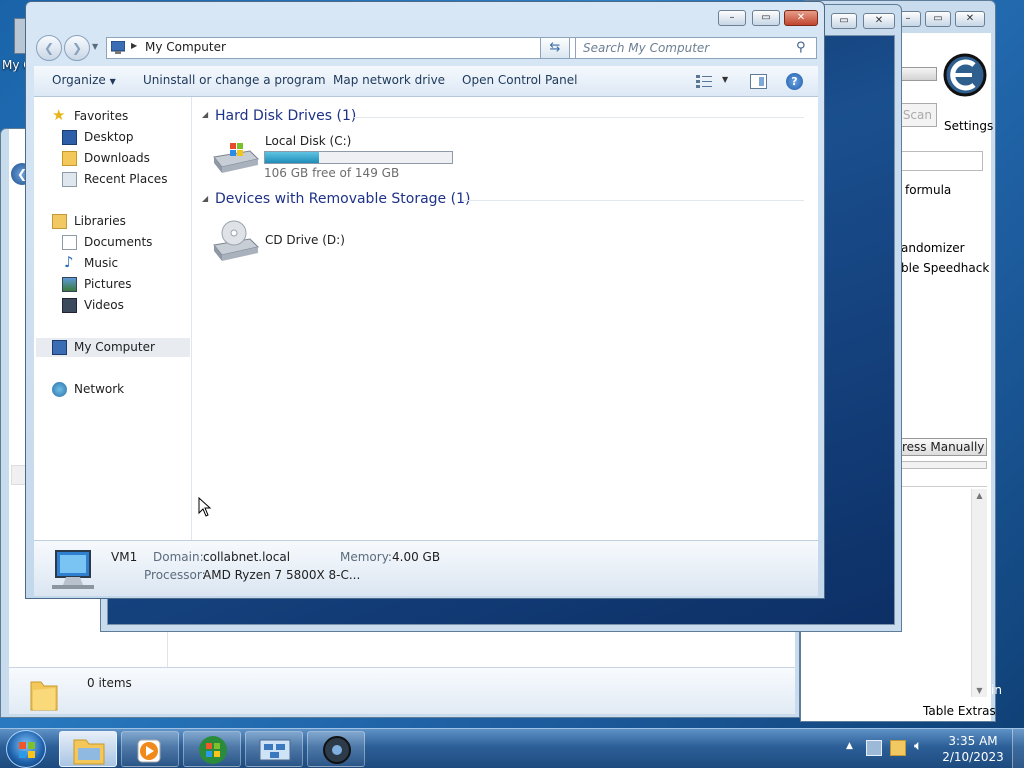 The height and width of the screenshot is (768, 1024). What do you see at coordinates (175, 575) in the screenshot?
I see `processor-label: Processor:` at bounding box center [175, 575].